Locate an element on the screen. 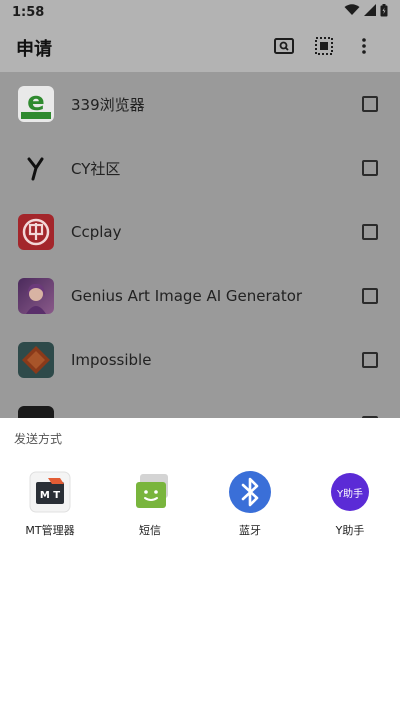 The image size is (400, 712). more-vert-icon is located at coordinates (364, 48).